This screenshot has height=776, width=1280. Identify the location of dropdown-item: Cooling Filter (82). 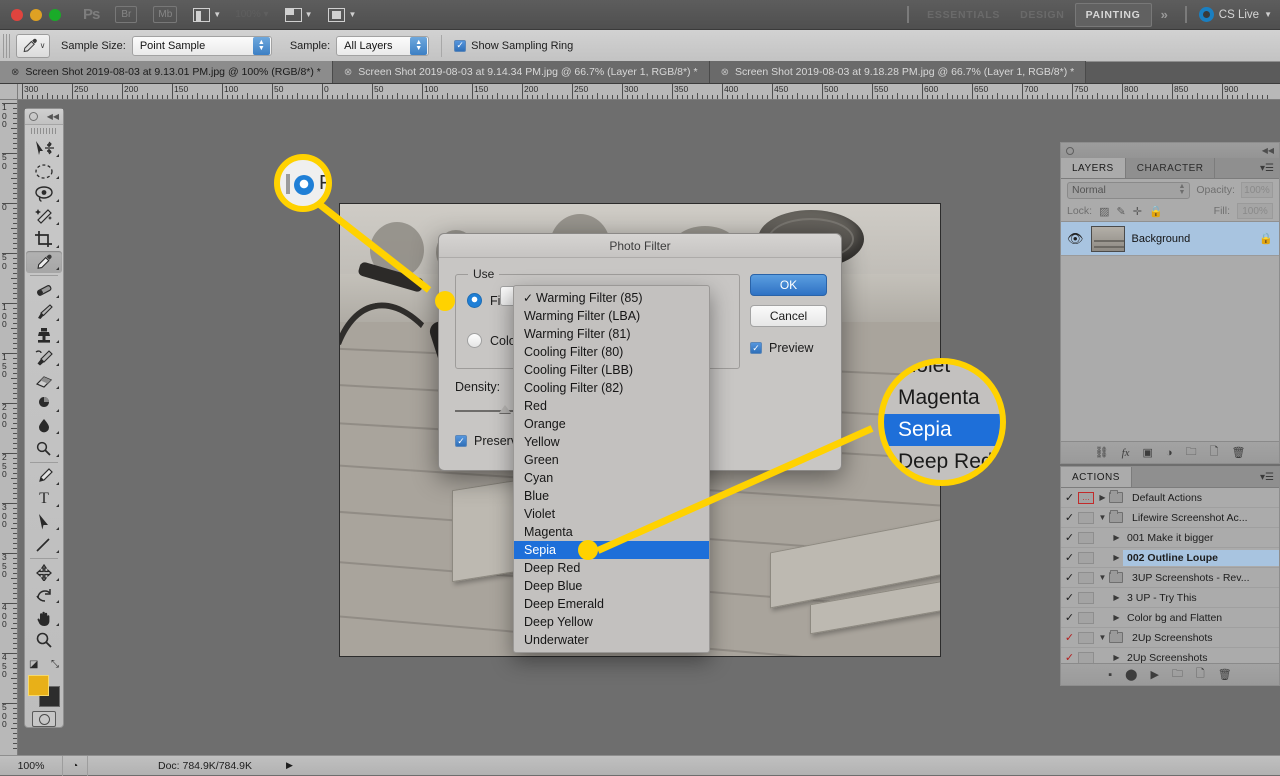
(611, 388).